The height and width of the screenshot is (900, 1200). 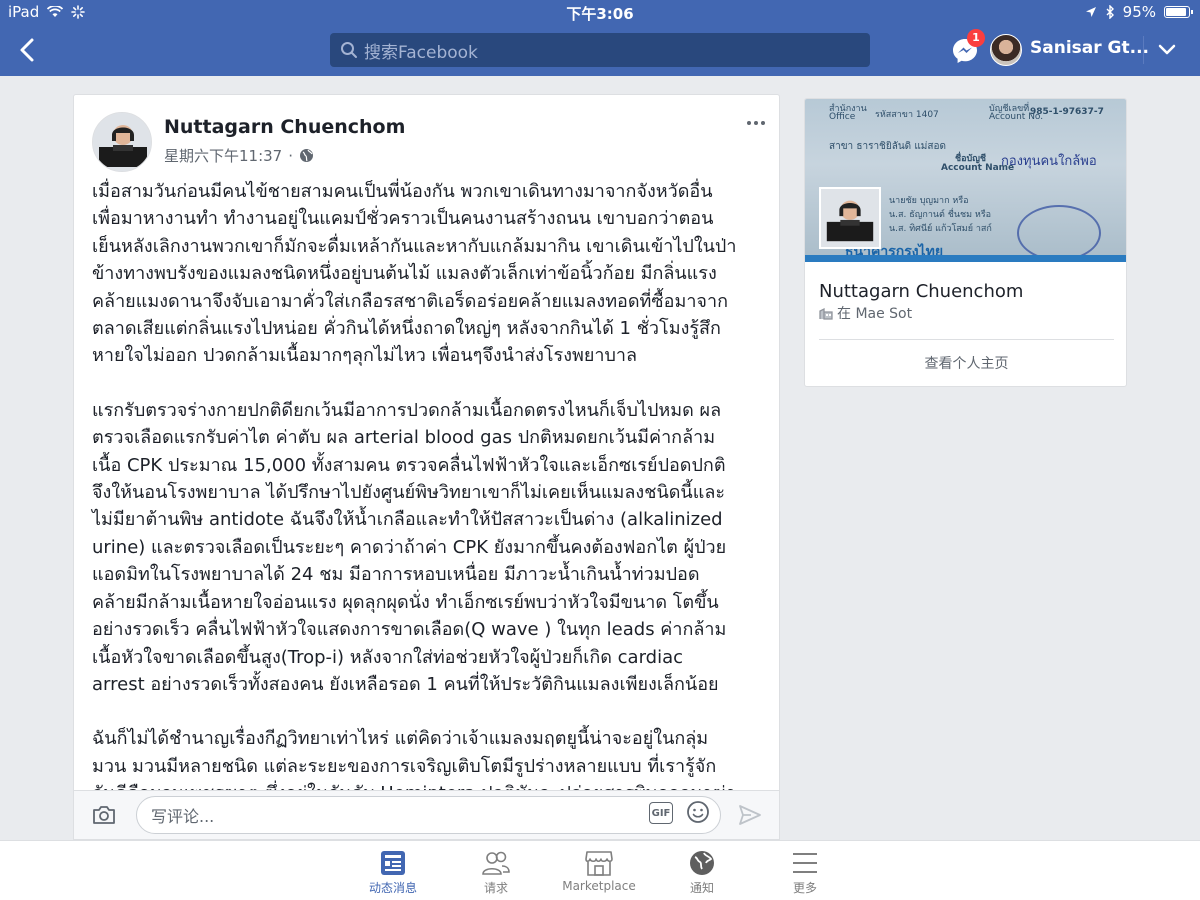 I want to click on messenger-badge: 1, so click(x=976, y=38).